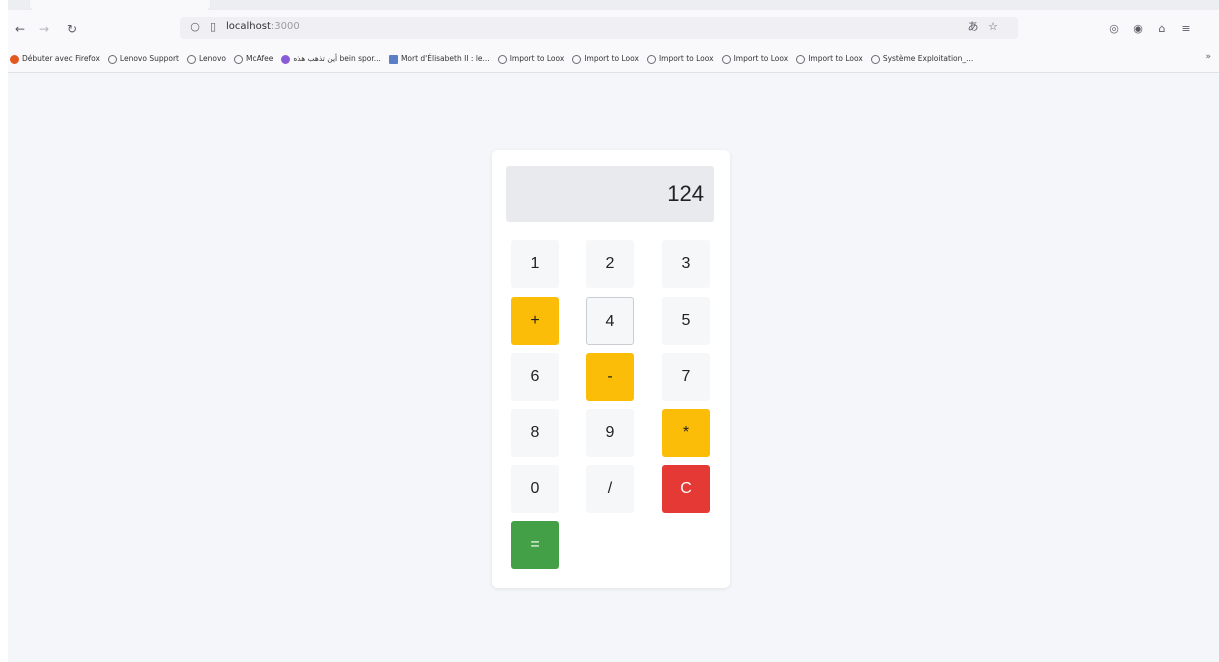 The width and height of the screenshot is (1219, 662). I want to click on bookmarks-overflow-icon: », so click(1208, 57).